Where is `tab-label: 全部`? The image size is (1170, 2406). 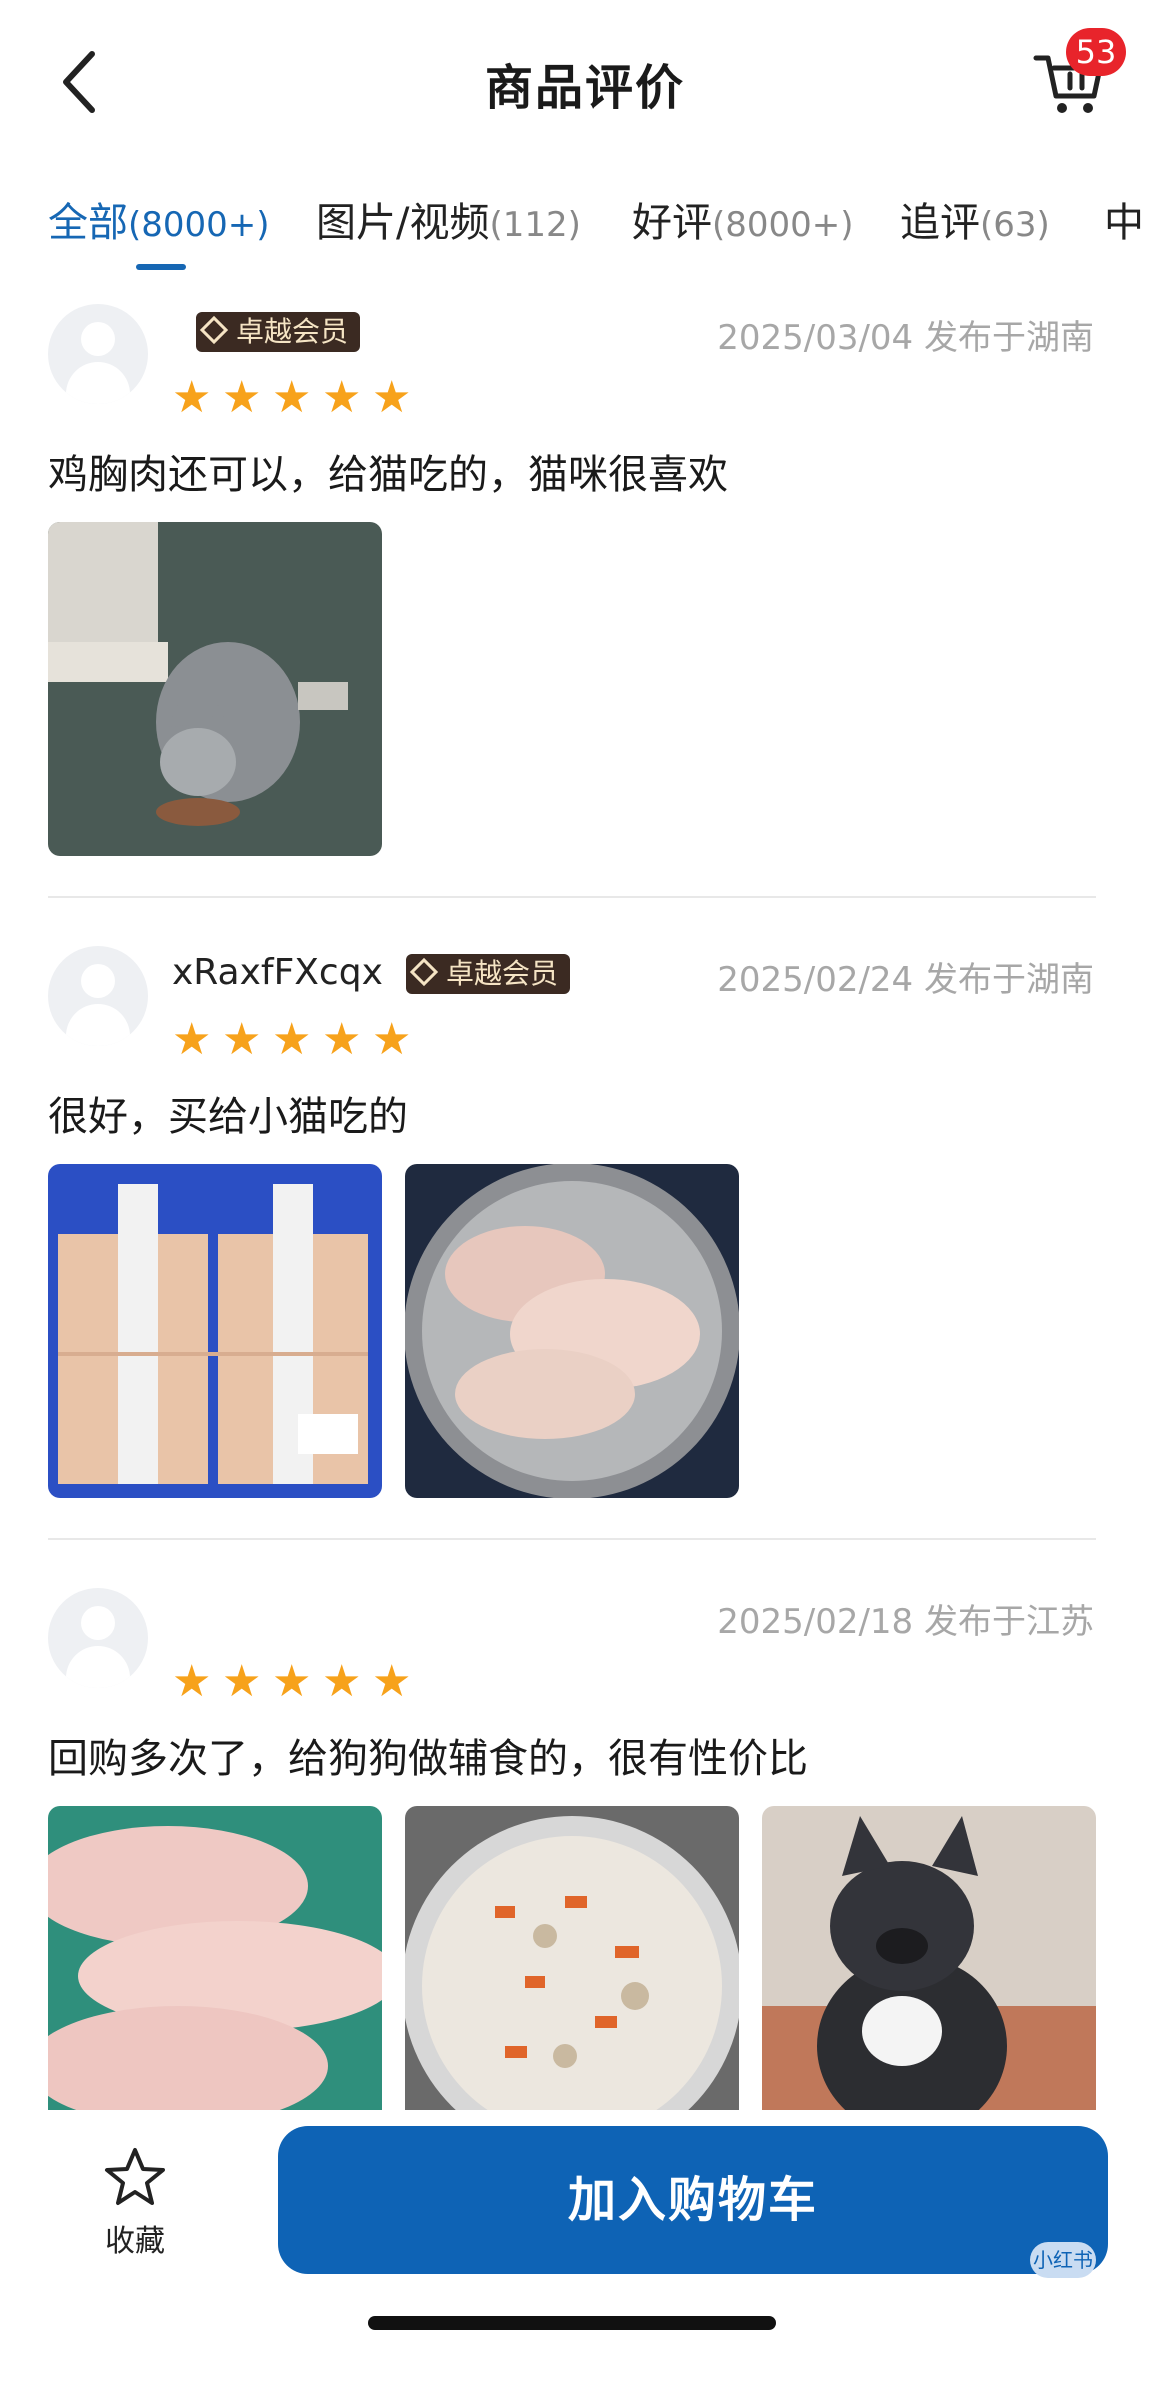
tab-label: 全部 is located at coordinates (88, 223).